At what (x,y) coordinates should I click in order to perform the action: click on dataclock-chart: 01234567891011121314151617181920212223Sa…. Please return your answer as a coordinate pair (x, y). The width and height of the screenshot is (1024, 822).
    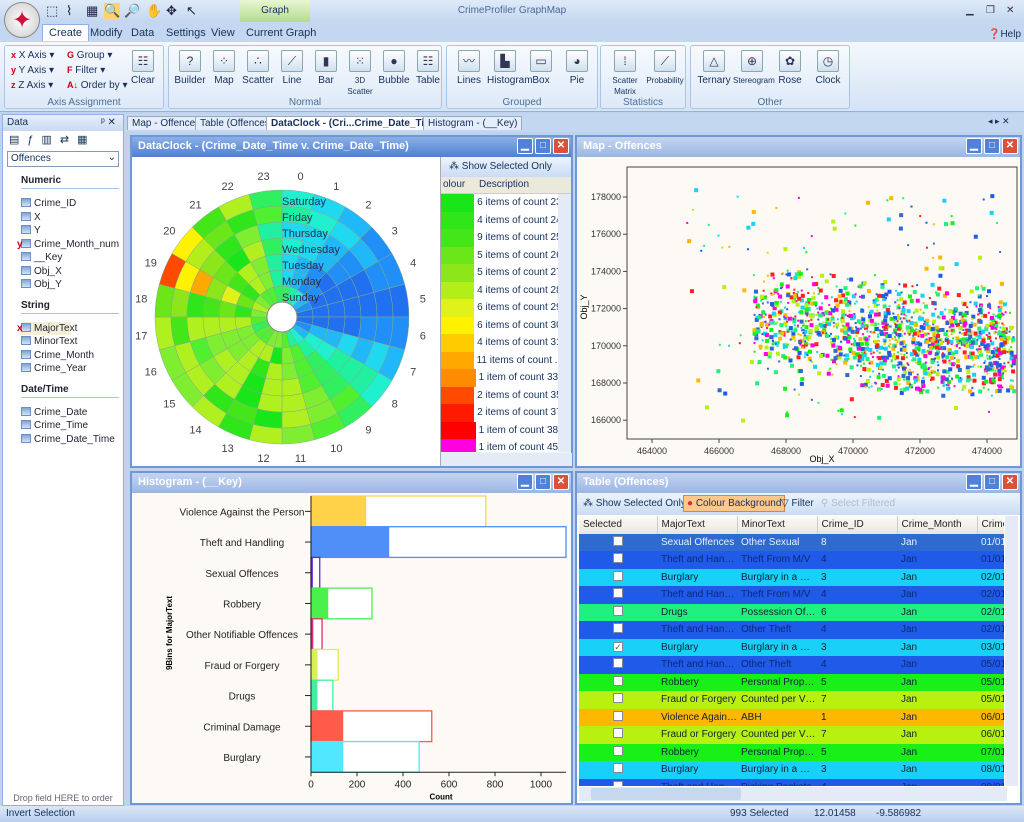
    Looking at the image, I should click on (285, 311).